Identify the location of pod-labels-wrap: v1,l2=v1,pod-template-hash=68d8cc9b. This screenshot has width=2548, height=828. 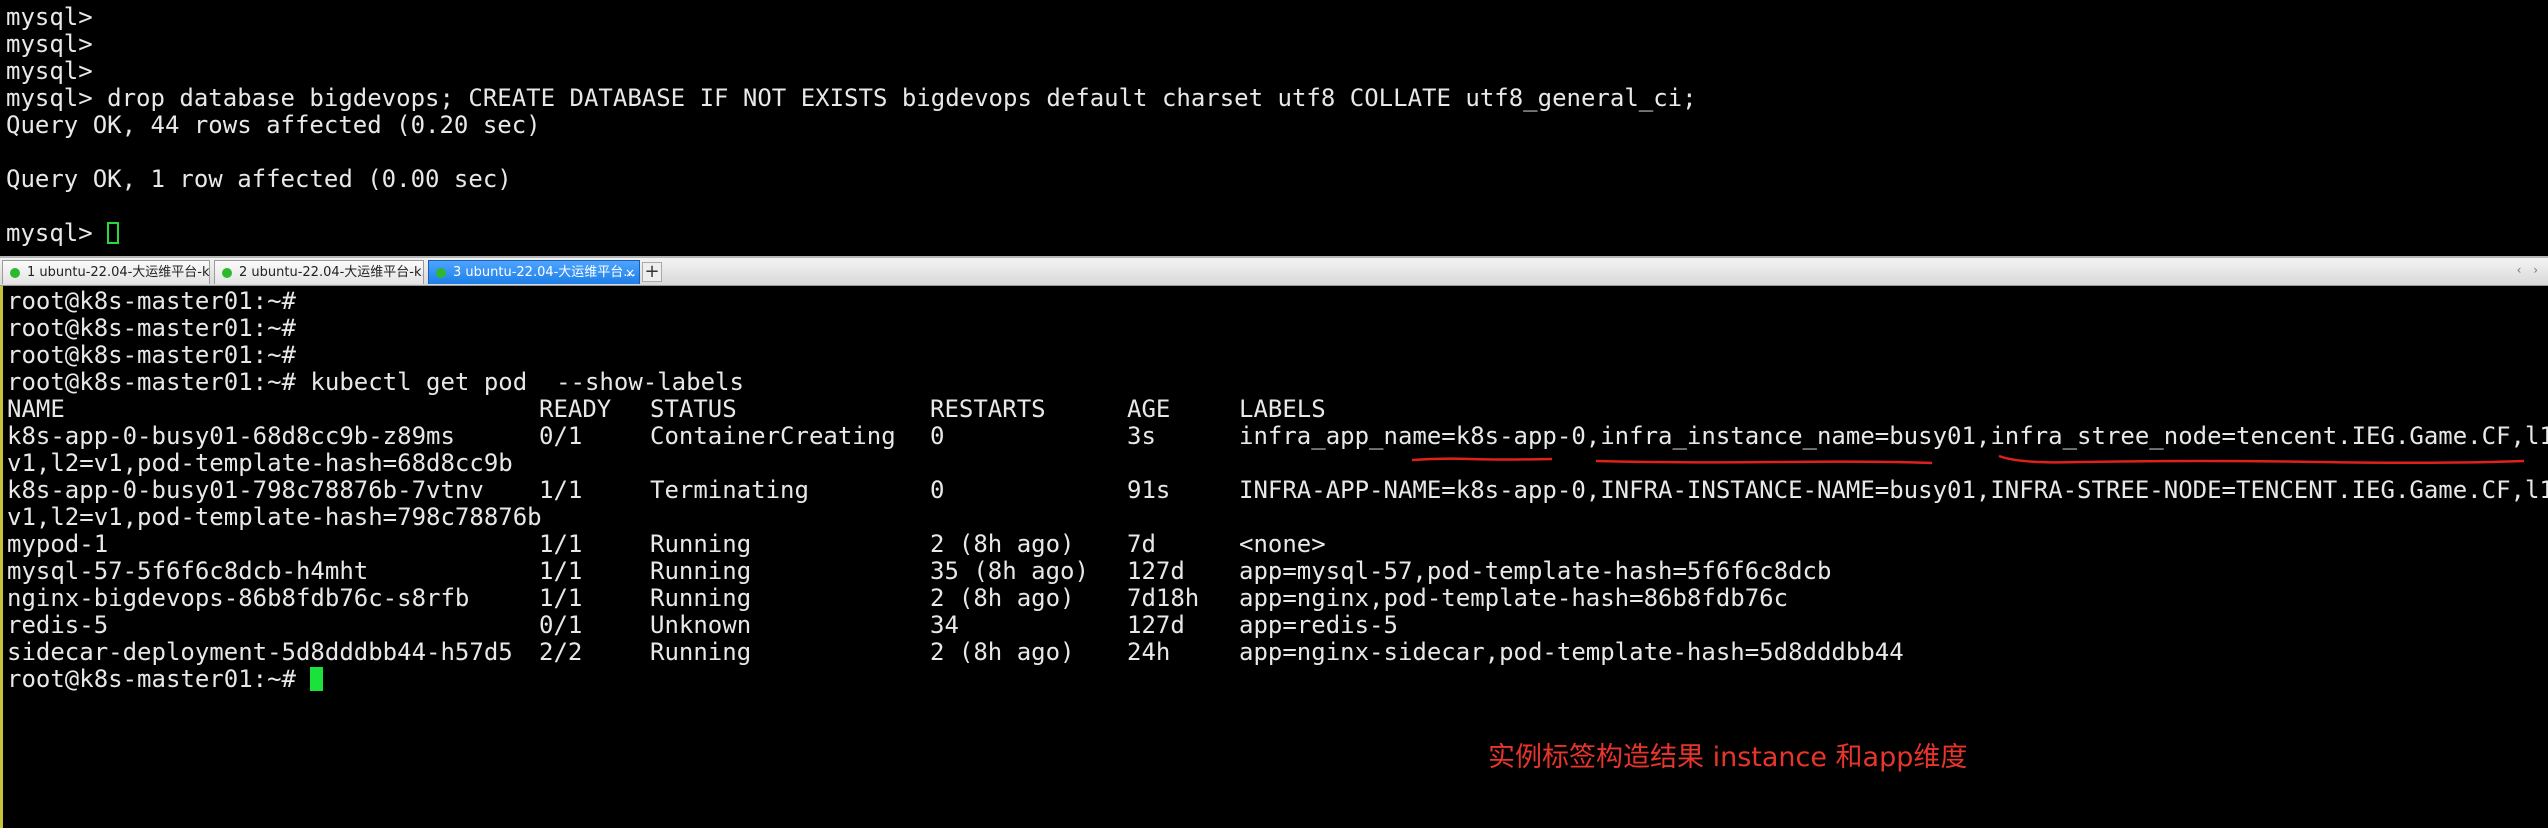
(260, 463).